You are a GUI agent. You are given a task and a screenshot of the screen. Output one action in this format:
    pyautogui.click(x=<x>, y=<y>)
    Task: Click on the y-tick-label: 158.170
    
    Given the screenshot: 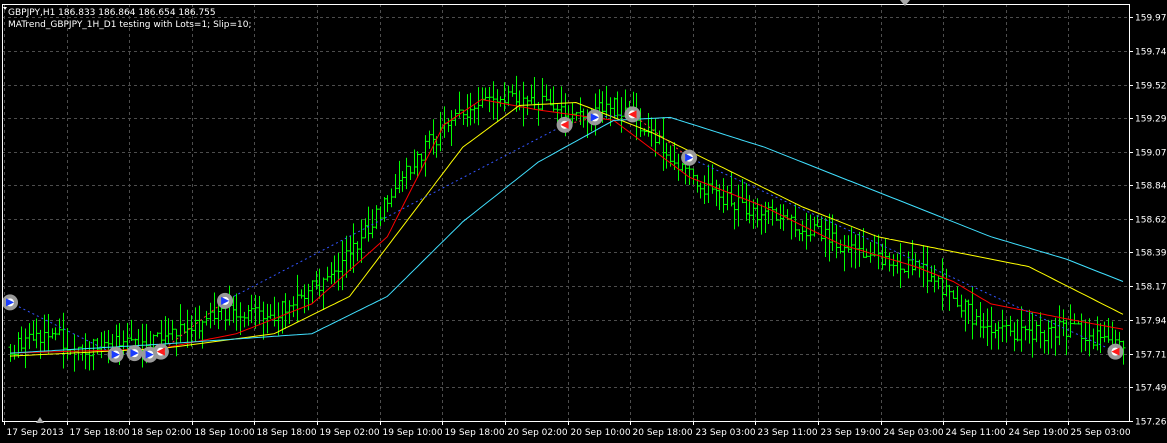 What is the action you would take?
    pyautogui.click(x=1151, y=288)
    